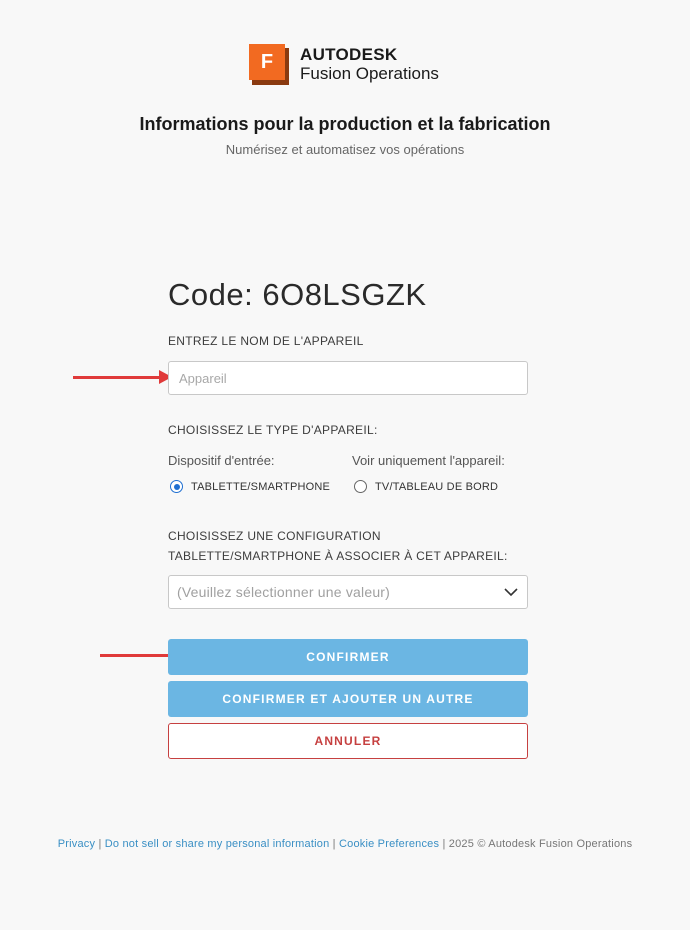 The width and height of the screenshot is (690, 930). What do you see at coordinates (348, 741) in the screenshot?
I see `cancel-button: ANNULER` at bounding box center [348, 741].